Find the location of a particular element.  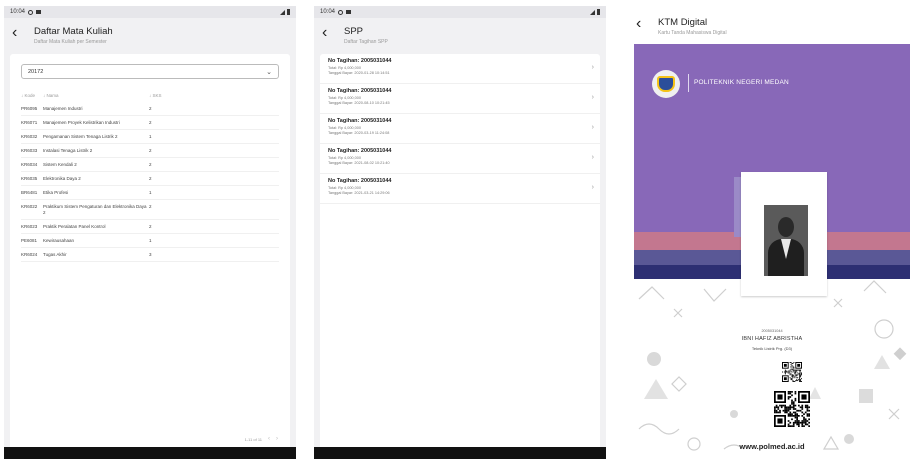

battery-icon is located at coordinates (288, 12).